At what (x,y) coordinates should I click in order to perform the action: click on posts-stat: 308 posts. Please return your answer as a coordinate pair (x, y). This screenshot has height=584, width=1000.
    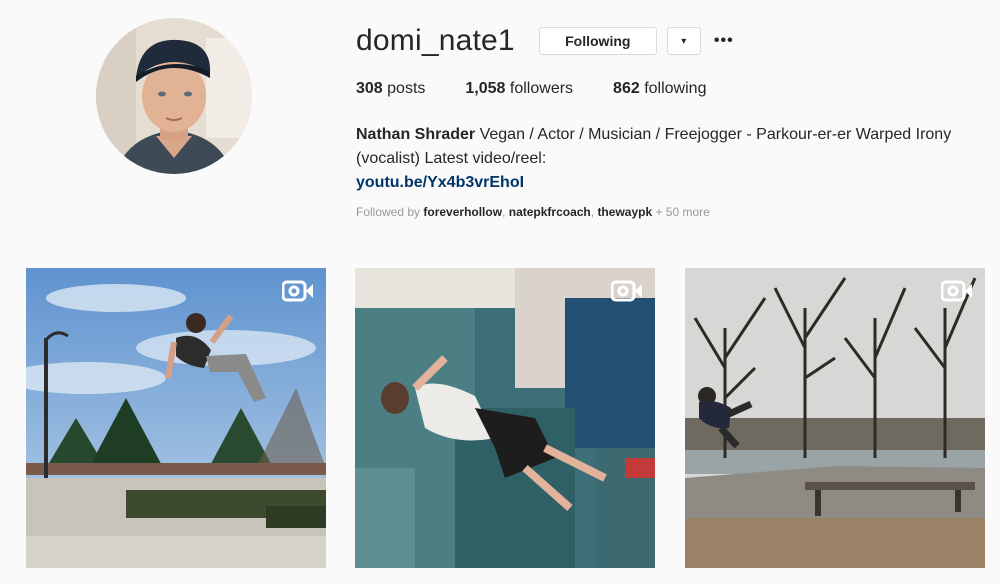
    Looking at the image, I should click on (390, 89).